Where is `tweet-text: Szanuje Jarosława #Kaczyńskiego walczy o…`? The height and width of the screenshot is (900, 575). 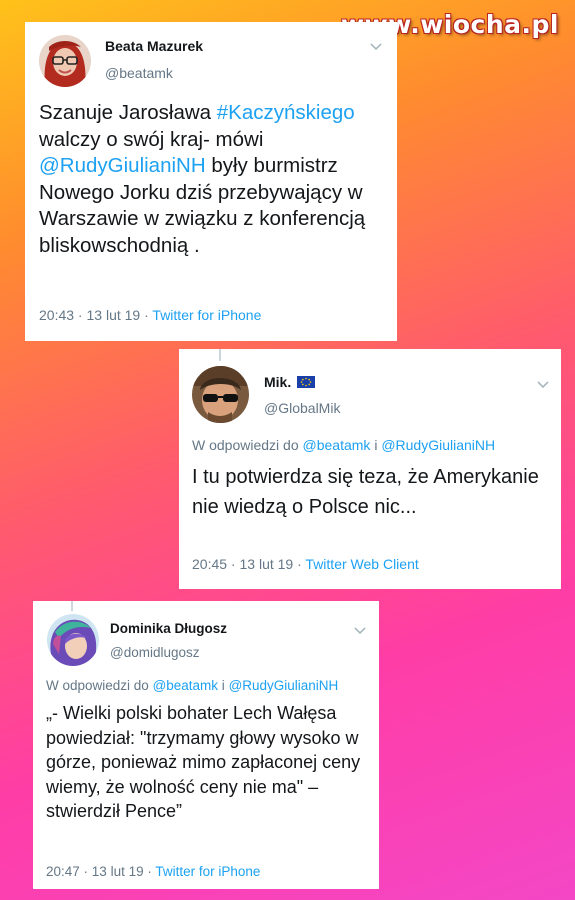 tweet-text: Szanuje Jarosława #Kaczyńskiego walczy o… is located at coordinates (211, 179).